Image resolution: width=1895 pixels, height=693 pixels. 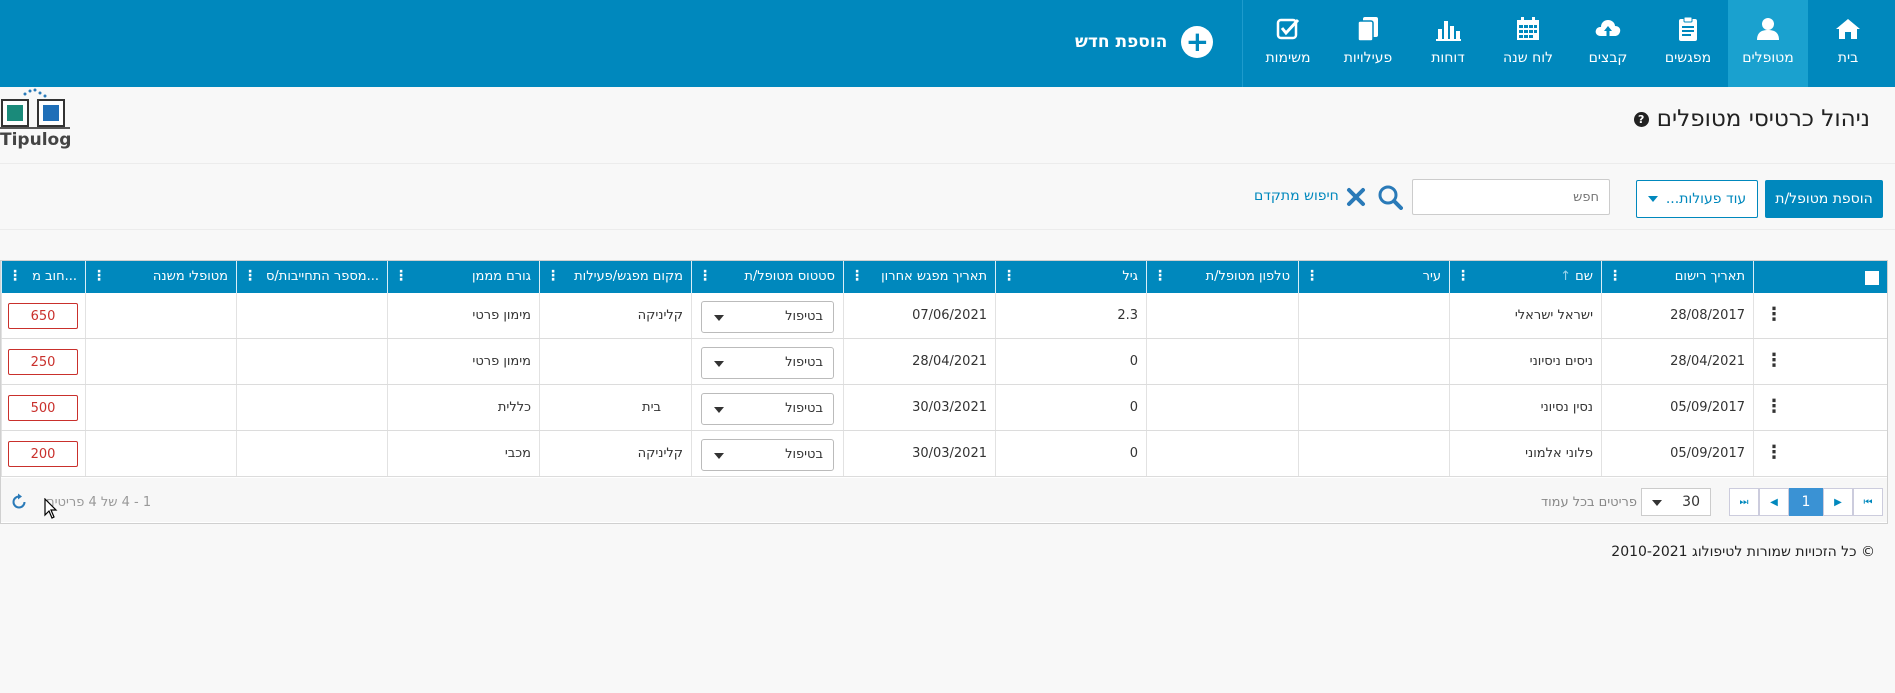 What do you see at coordinates (1657, 503) in the screenshot?
I see `chevron-down-icon` at bounding box center [1657, 503].